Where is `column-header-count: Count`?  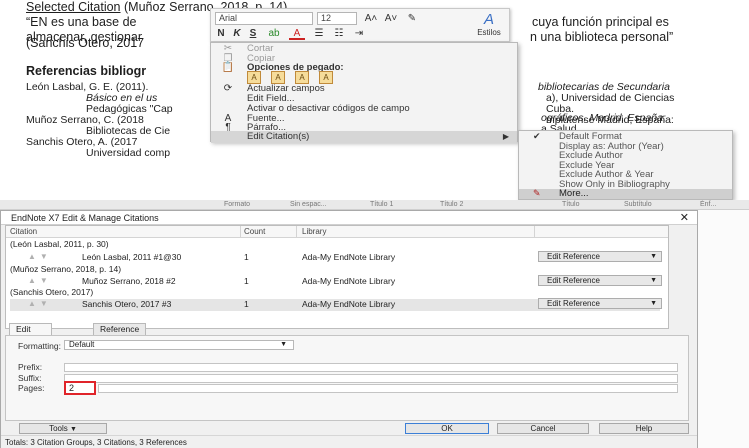
column-header-count: Count is located at coordinates (254, 231).